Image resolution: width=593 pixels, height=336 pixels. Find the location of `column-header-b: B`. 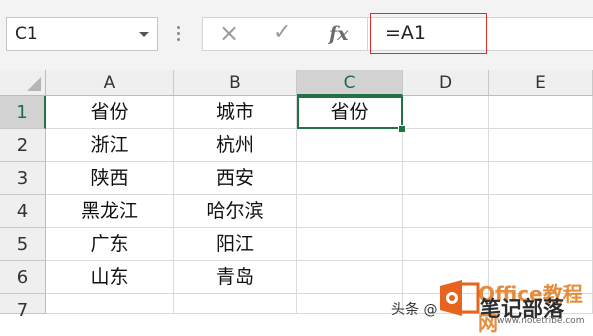

column-header-b: B is located at coordinates (235, 83).